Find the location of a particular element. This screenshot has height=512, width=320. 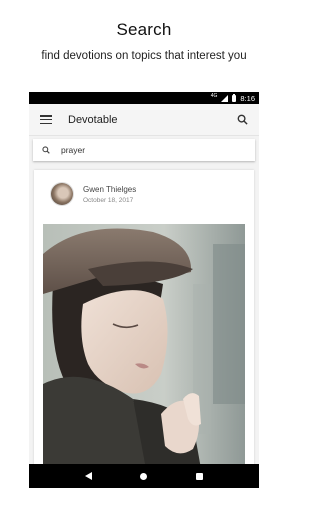

search-bar is located at coordinates (144, 150).